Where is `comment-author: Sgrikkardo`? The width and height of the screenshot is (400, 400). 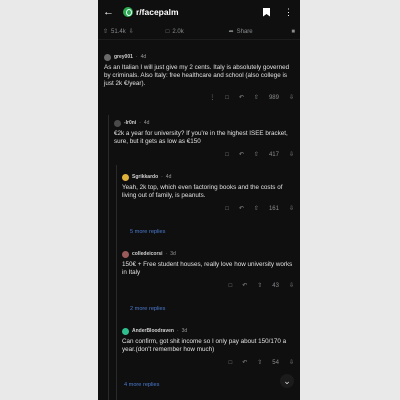
comment-author: Sgrikkardo is located at coordinates (145, 177).